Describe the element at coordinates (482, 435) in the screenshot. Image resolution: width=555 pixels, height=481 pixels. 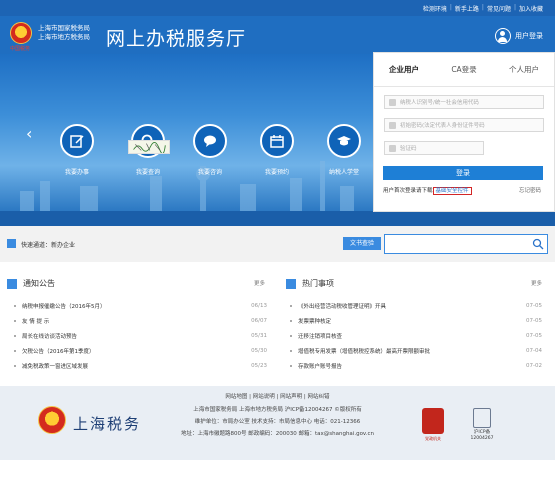
I see `icp-badge-label: 沪ICP备 12004267` at that location.